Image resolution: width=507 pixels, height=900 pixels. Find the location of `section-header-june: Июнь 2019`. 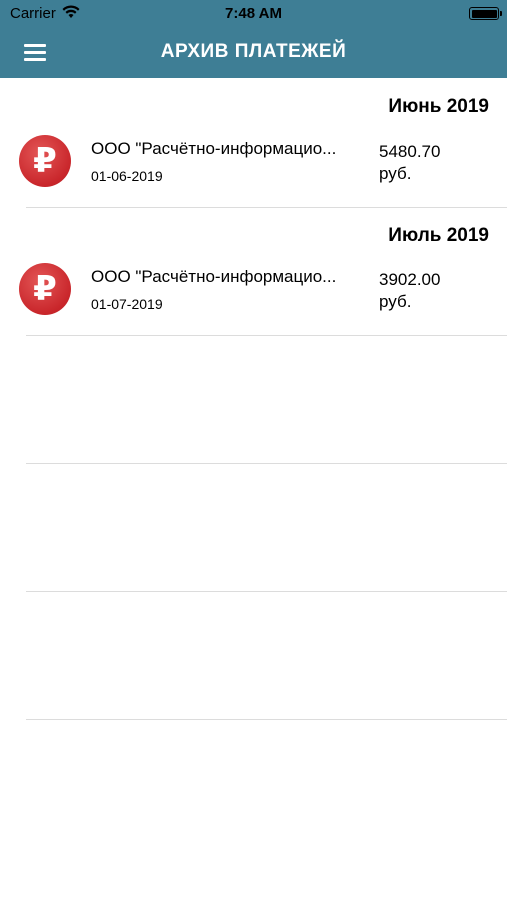

section-header-june: Июнь 2019 is located at coordinates (438, 106).